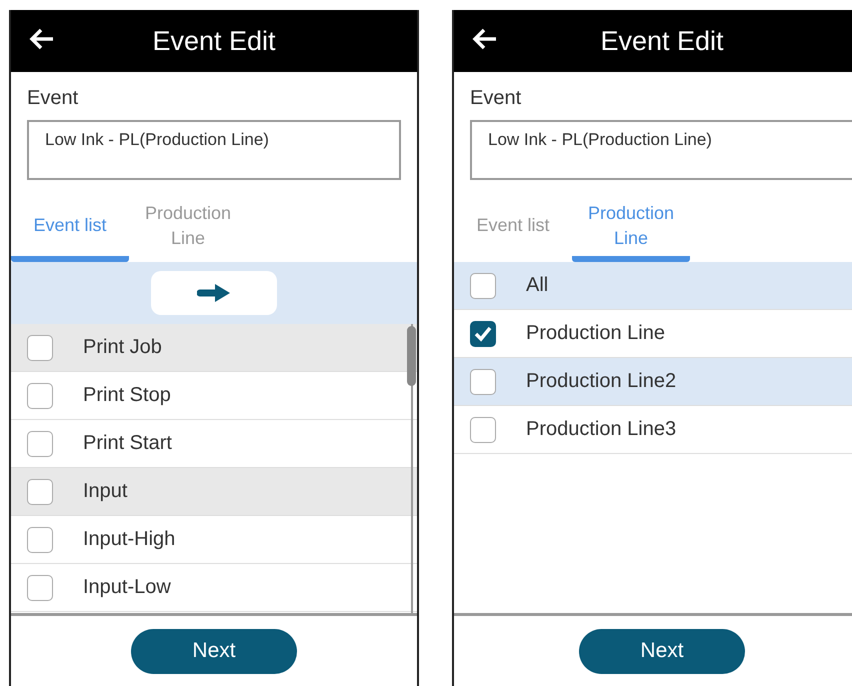 The width and height of the screenshot is (852, 686). What do you see at coordinates (601, 429) in the screenshot?
I see `list-item-label: Production Line3` at bounding box center [601, 429].